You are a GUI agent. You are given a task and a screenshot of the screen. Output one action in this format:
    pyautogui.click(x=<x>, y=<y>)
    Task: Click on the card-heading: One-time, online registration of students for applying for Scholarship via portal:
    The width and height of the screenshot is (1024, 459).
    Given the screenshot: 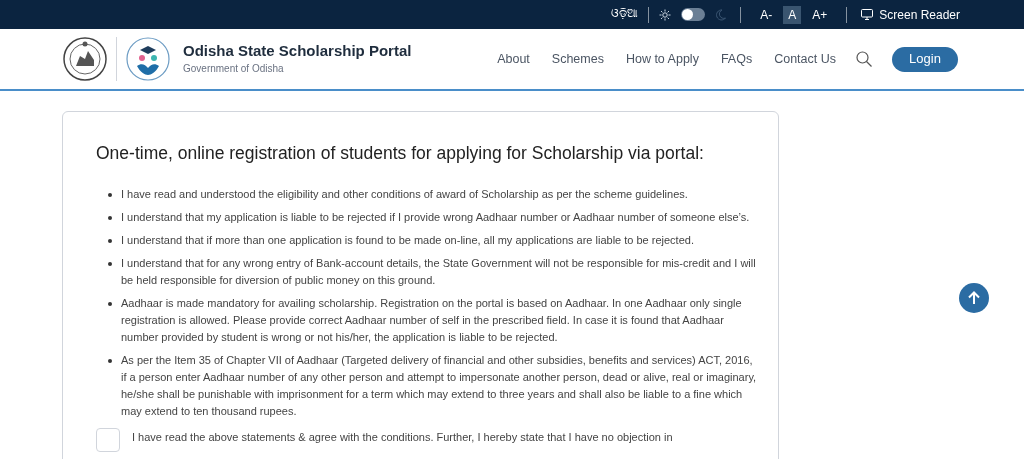 What is the action you would take?
    pyautogui.click(x=400, y=153)
    